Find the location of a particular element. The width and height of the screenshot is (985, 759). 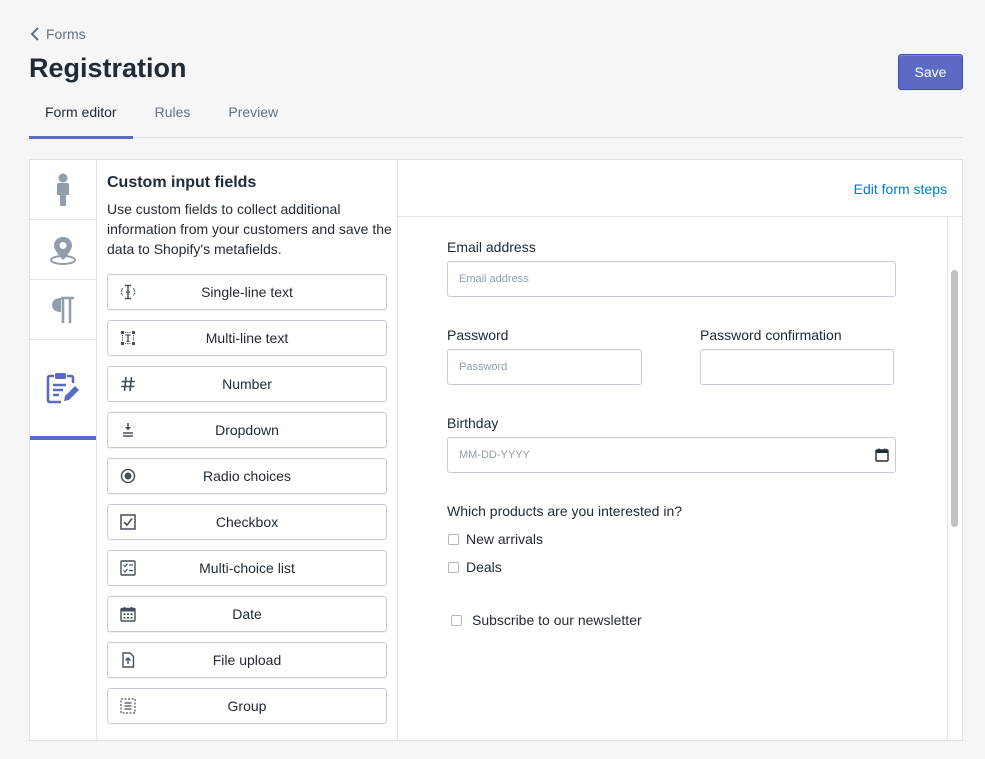

add-multi-line-text-button: Multi-line text is located at coordinates (247, 338).